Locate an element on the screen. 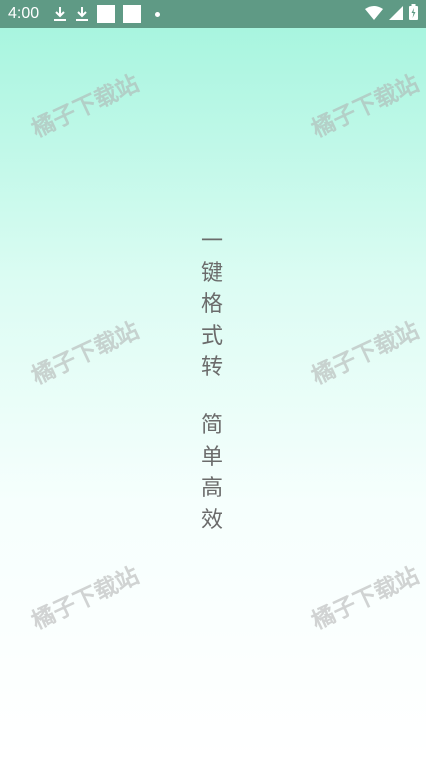 Image resolution: width=426 pixels, height=759 pixels. slogan-char: 式 is located at coordinates (211, 336).